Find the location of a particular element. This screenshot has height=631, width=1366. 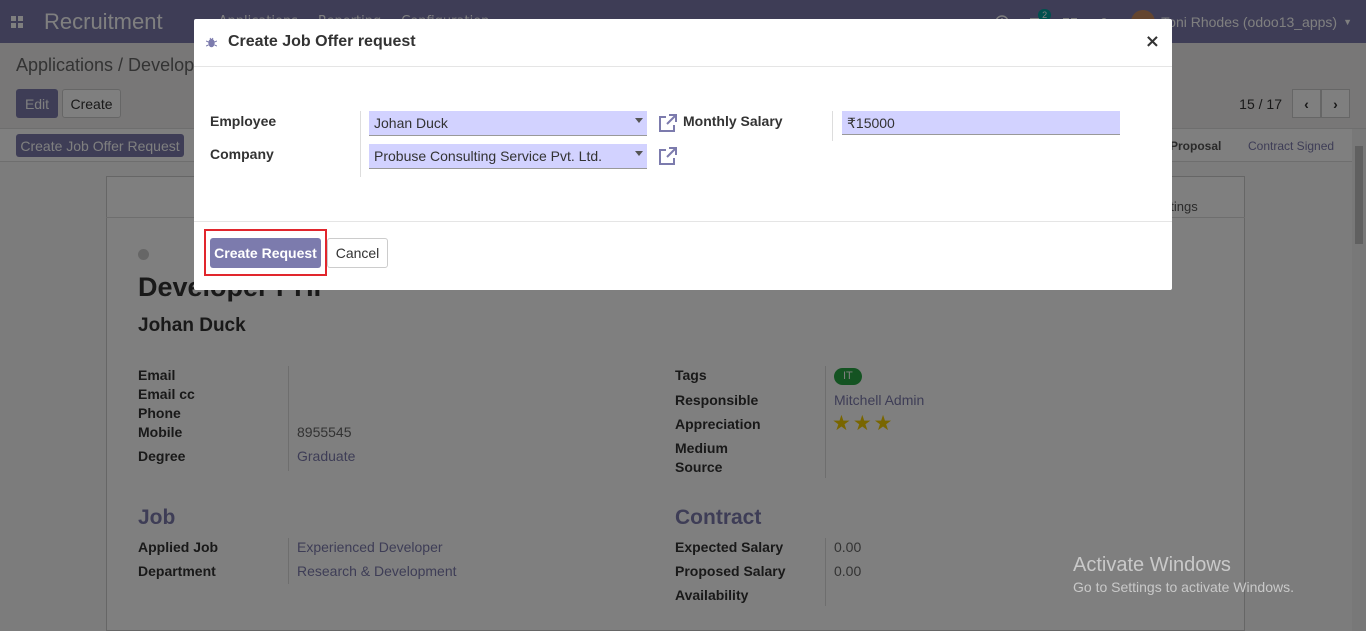

employee-label: Employee is located at coordinates (243, 121).